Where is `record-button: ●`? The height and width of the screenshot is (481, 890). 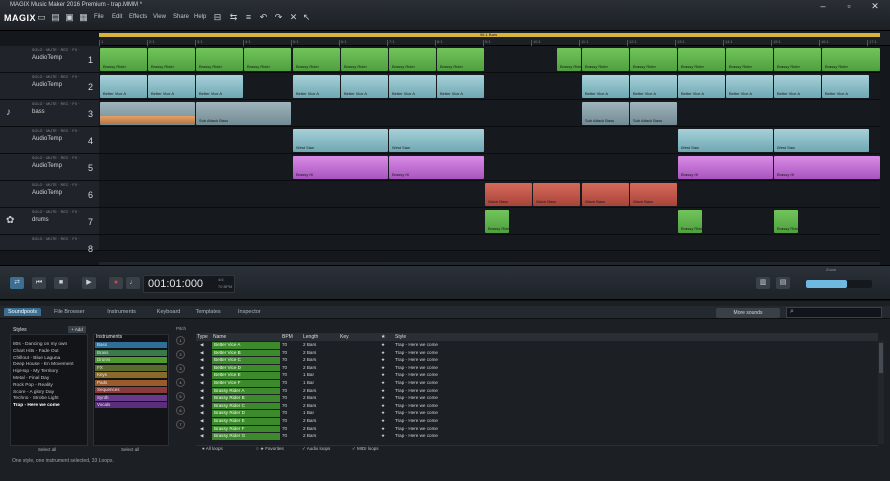 record-button: ● is located at coordinates (116, 283).